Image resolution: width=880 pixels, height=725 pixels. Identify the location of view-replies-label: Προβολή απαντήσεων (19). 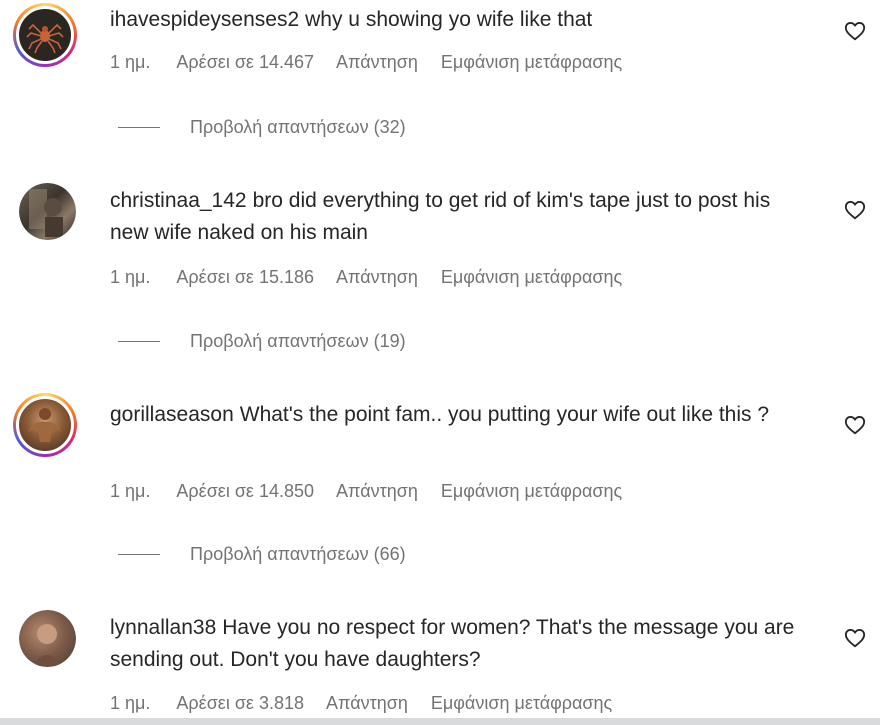
(298, 341).